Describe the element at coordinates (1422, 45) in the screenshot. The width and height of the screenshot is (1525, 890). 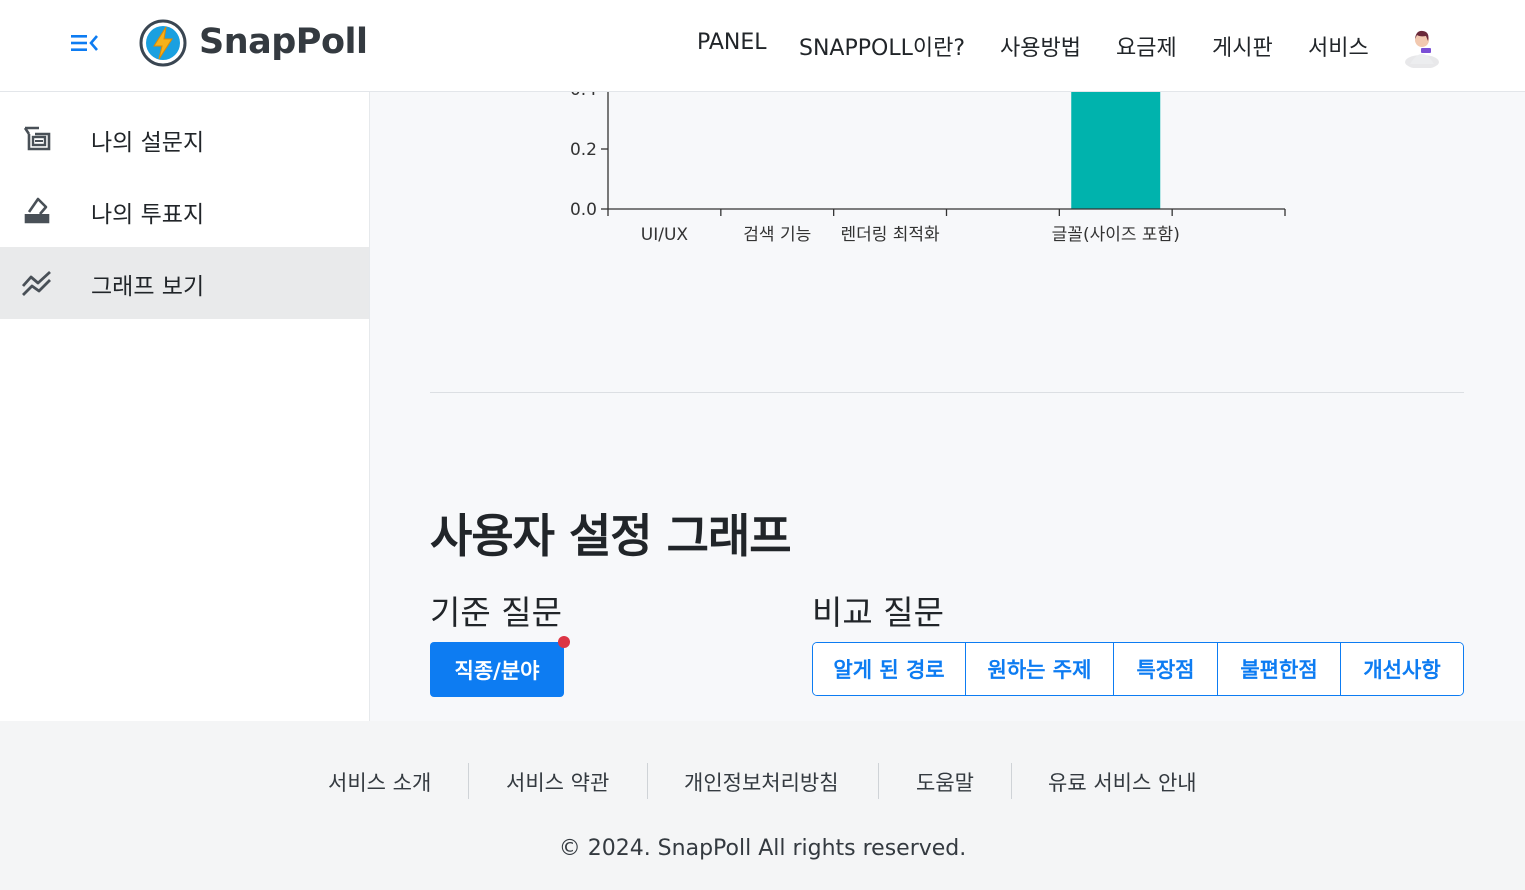
I see `user-avatar` at that location.